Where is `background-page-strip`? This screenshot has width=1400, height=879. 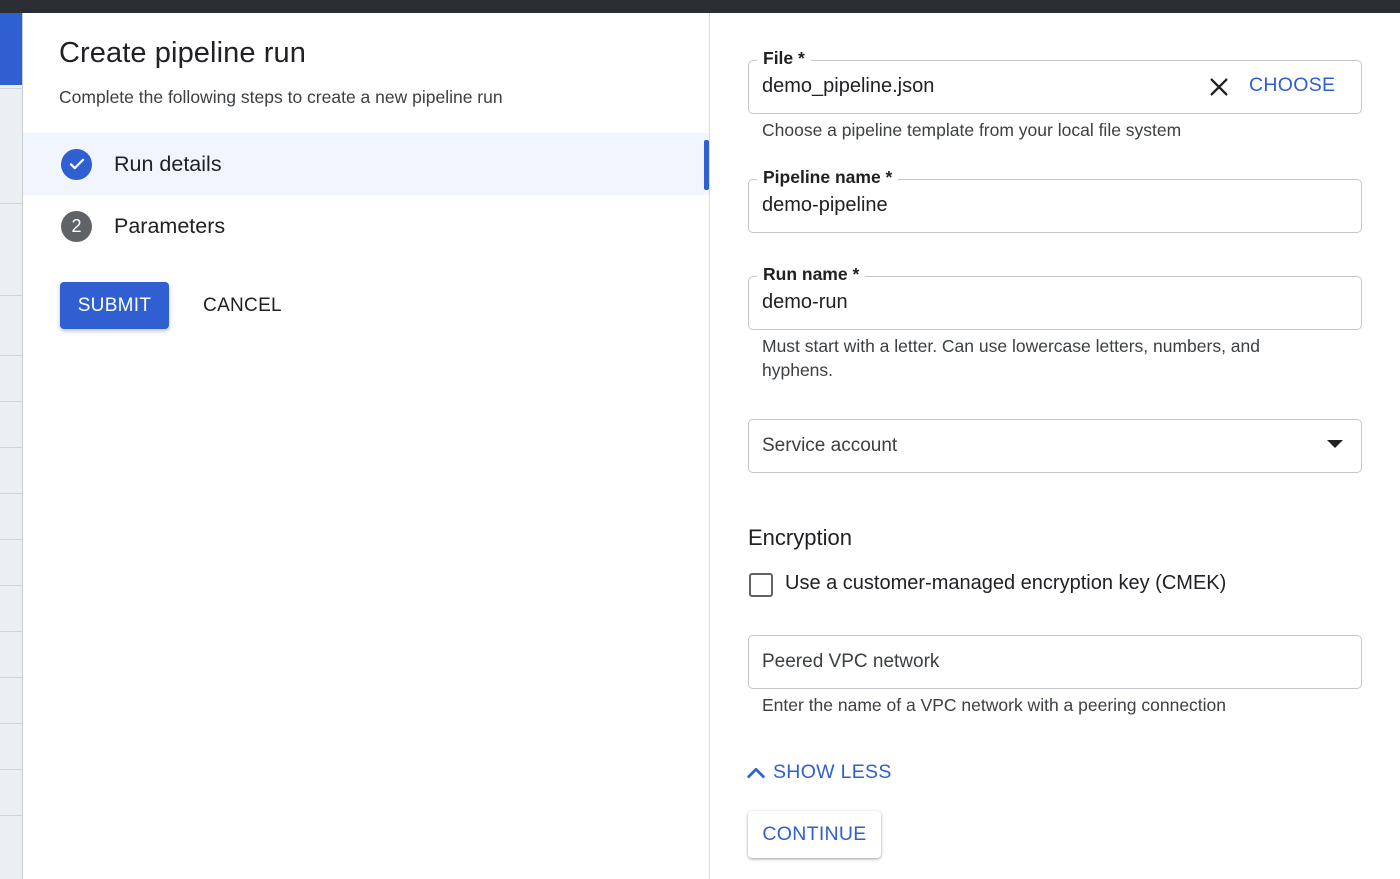 background-page-strip is located at coordinates (11, 446).